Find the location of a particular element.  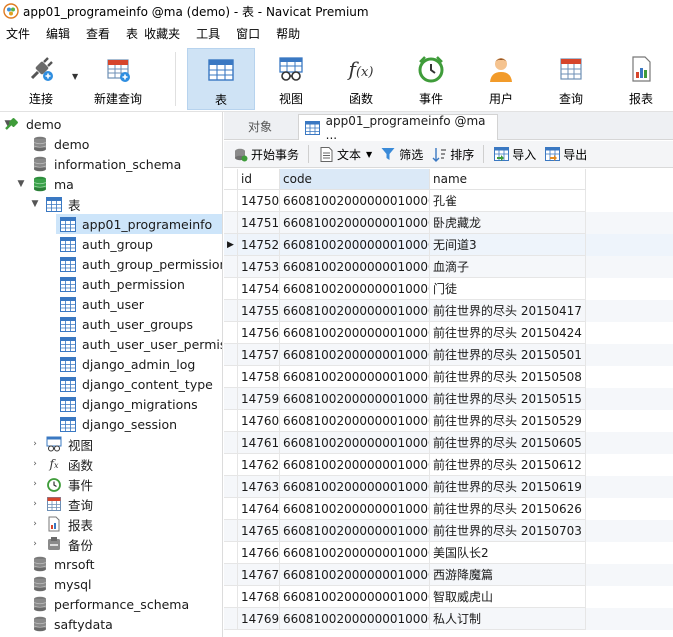

database-information-schema: information_schema is located at coordinates (111, 164).